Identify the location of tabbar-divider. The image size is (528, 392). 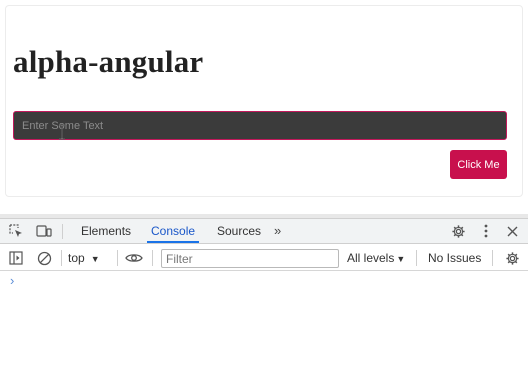
(62, 231).